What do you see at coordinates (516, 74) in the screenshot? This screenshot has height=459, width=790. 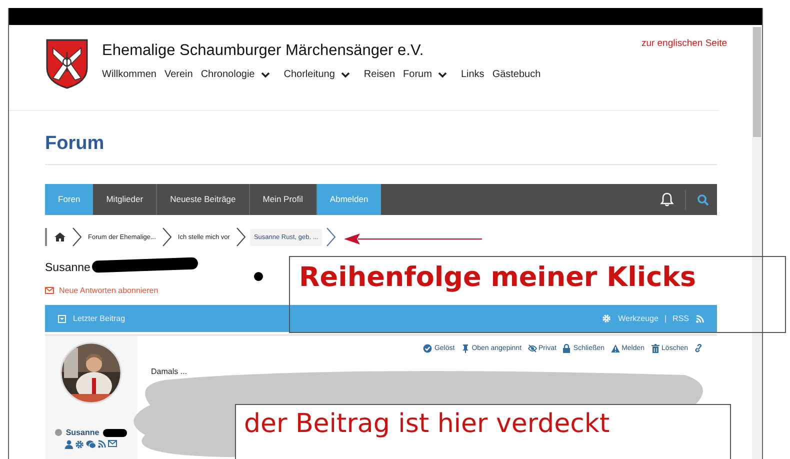 I see `nav-link: Gästebuch` at bounding box center [516, 74].